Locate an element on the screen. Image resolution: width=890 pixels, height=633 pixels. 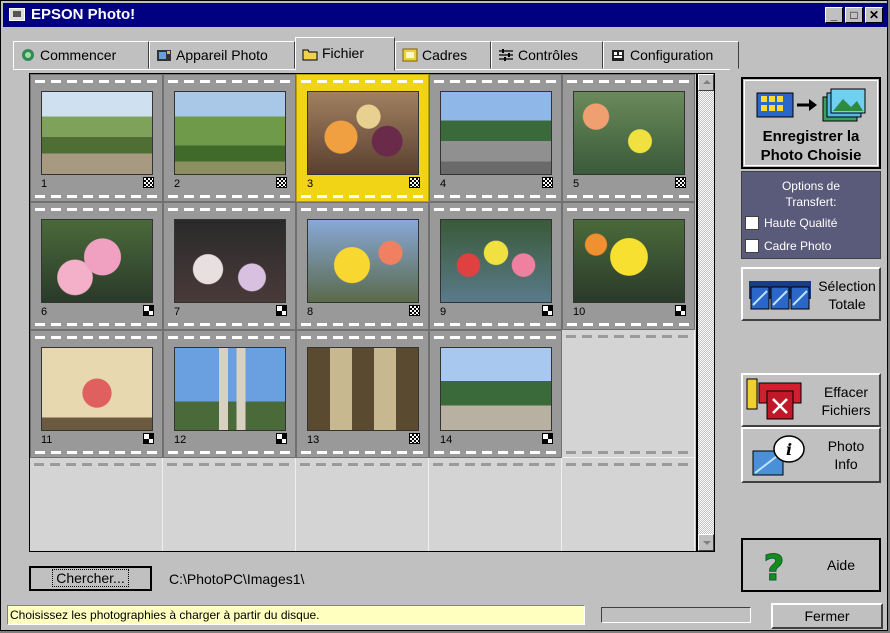
help-label: Aide is located at coordinates (841, 565).